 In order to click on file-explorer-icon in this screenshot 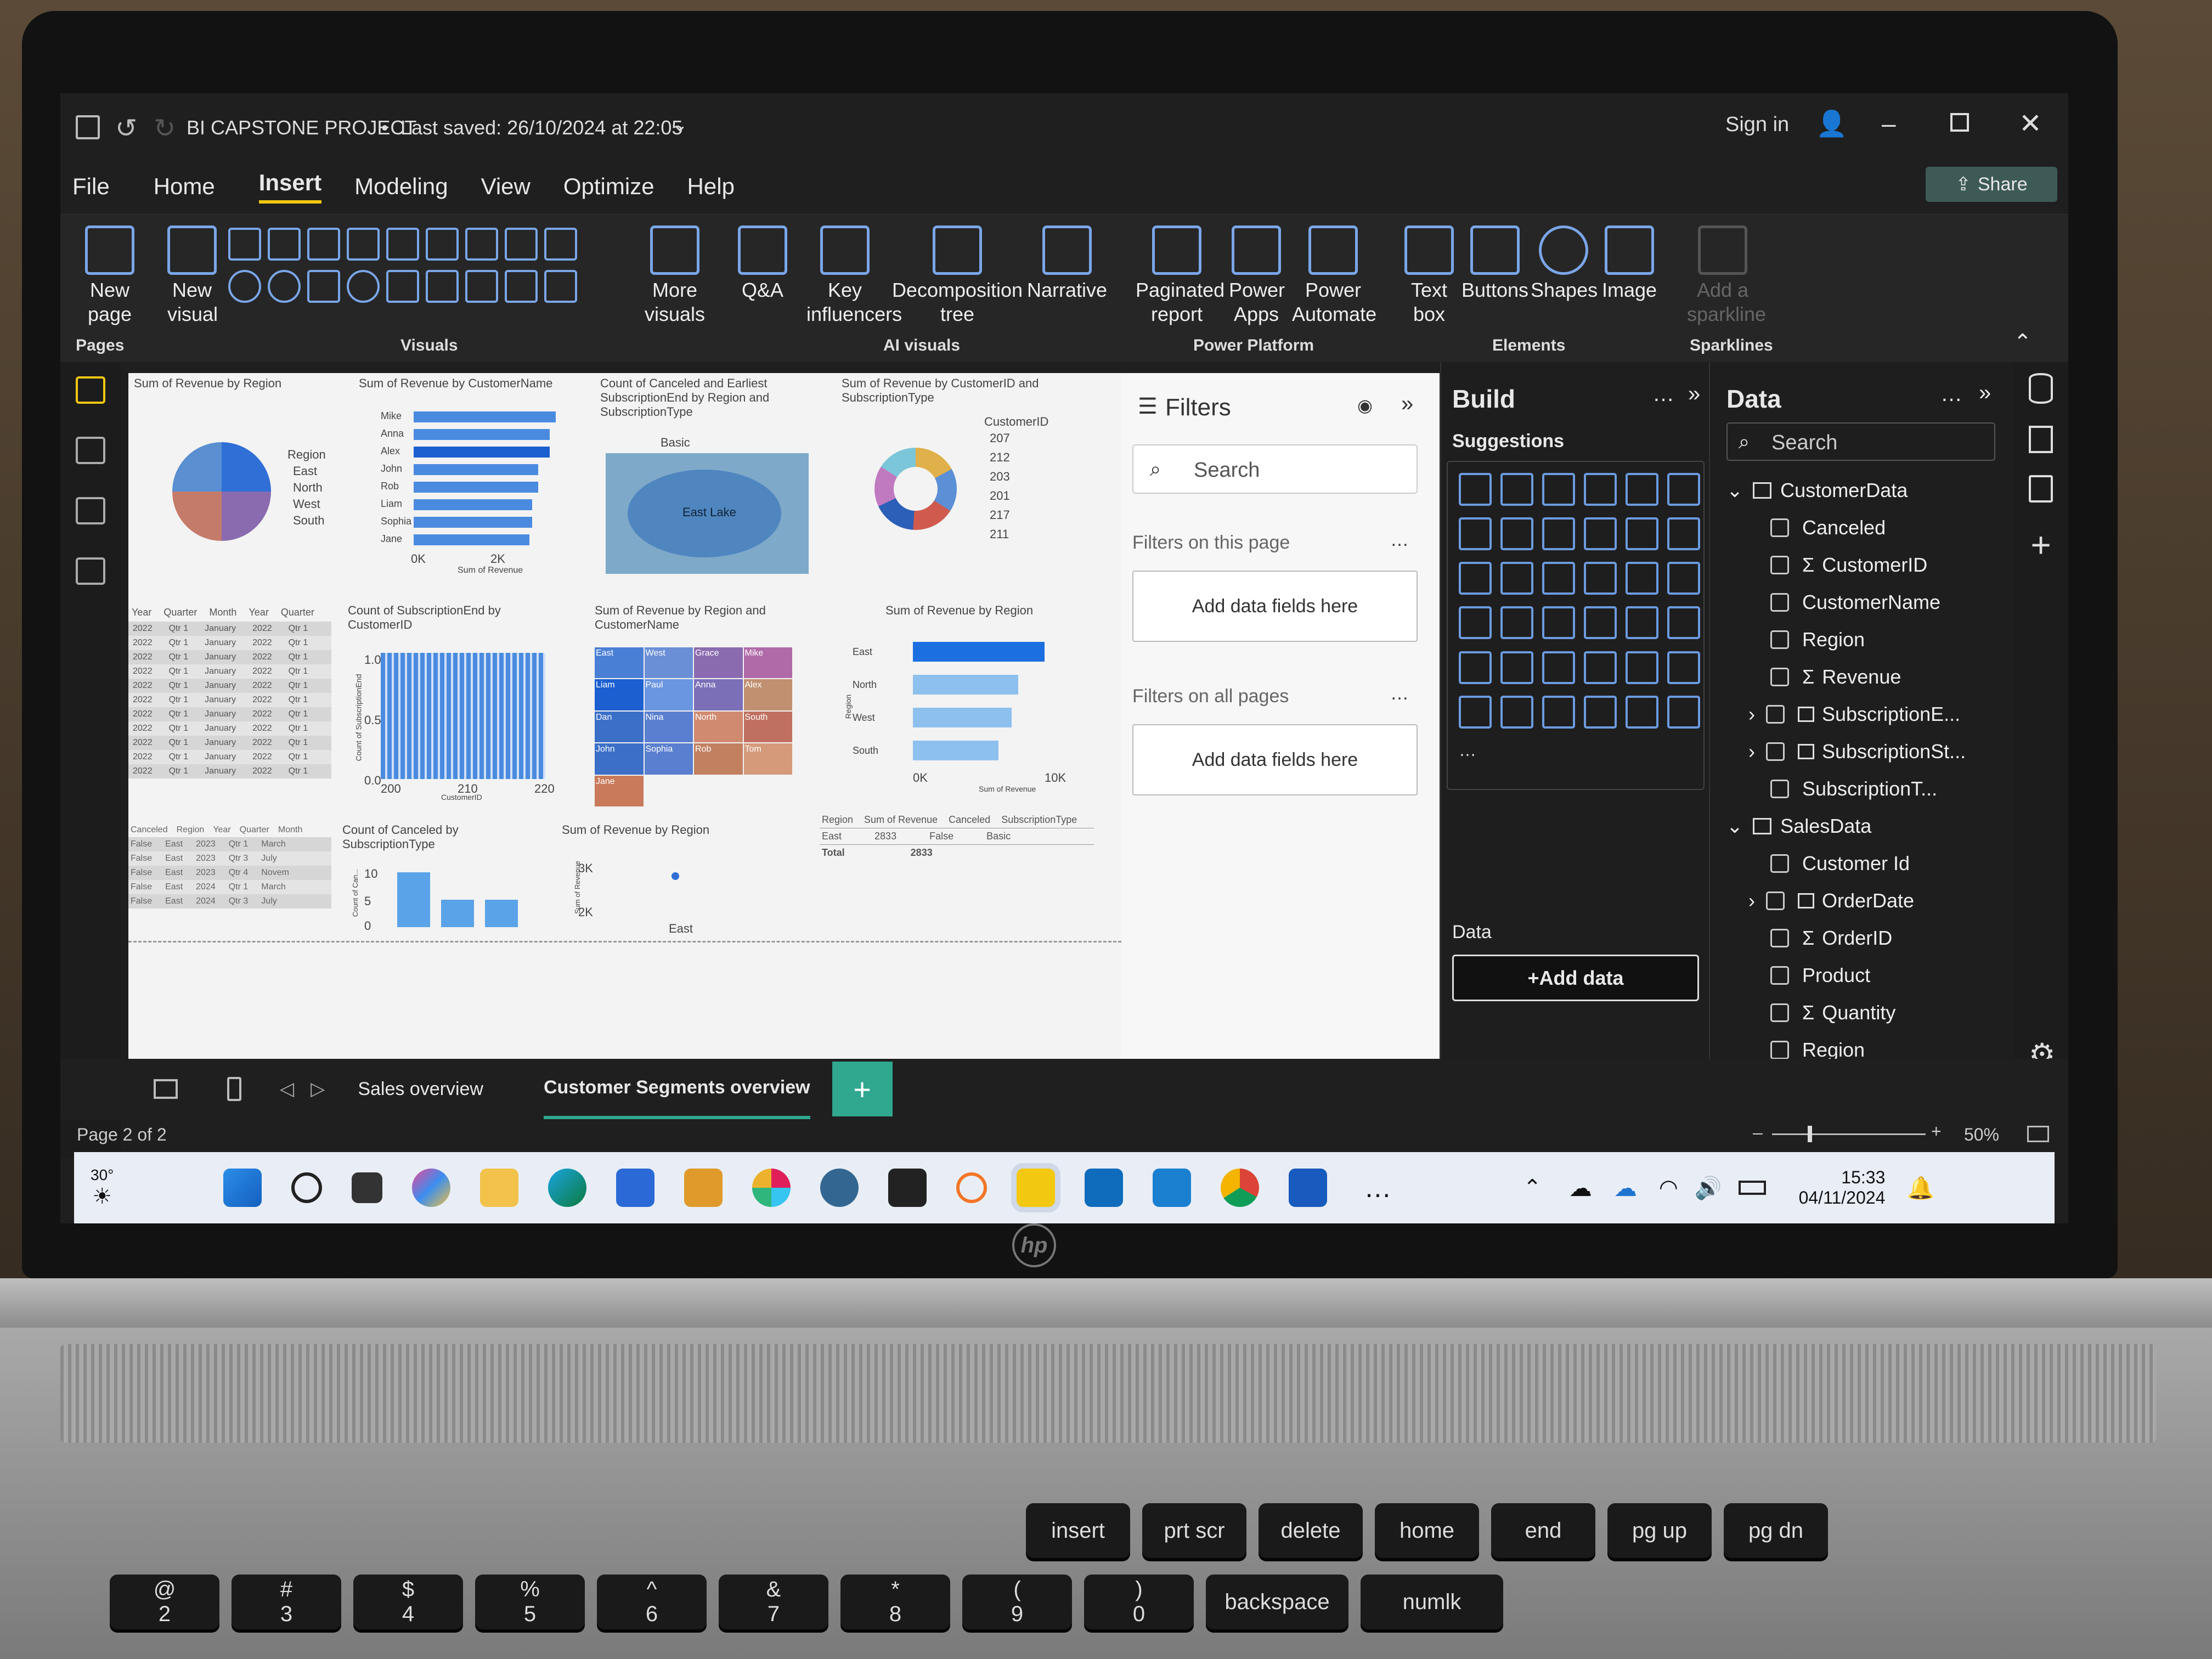, I will do `click(499, 1188)`.